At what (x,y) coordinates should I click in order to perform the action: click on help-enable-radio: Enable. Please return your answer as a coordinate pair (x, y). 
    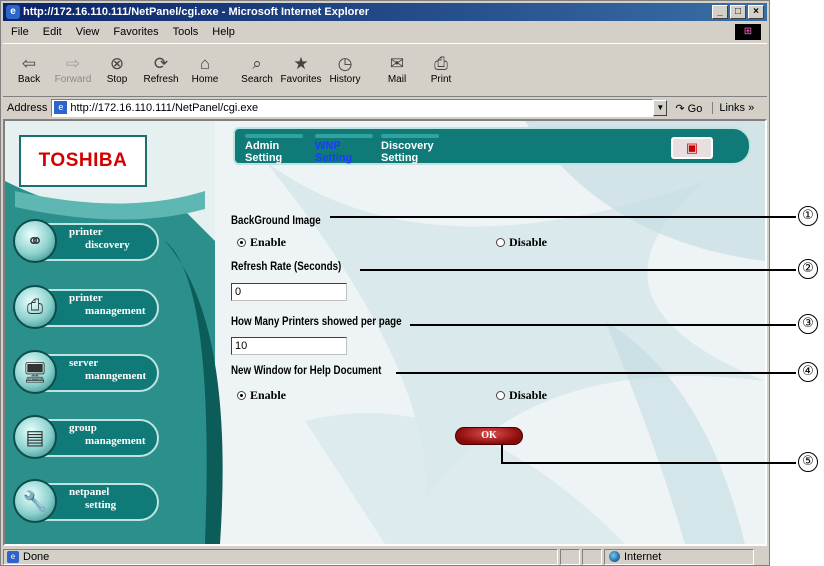
    Looking at the image, I should click on (261, 395).